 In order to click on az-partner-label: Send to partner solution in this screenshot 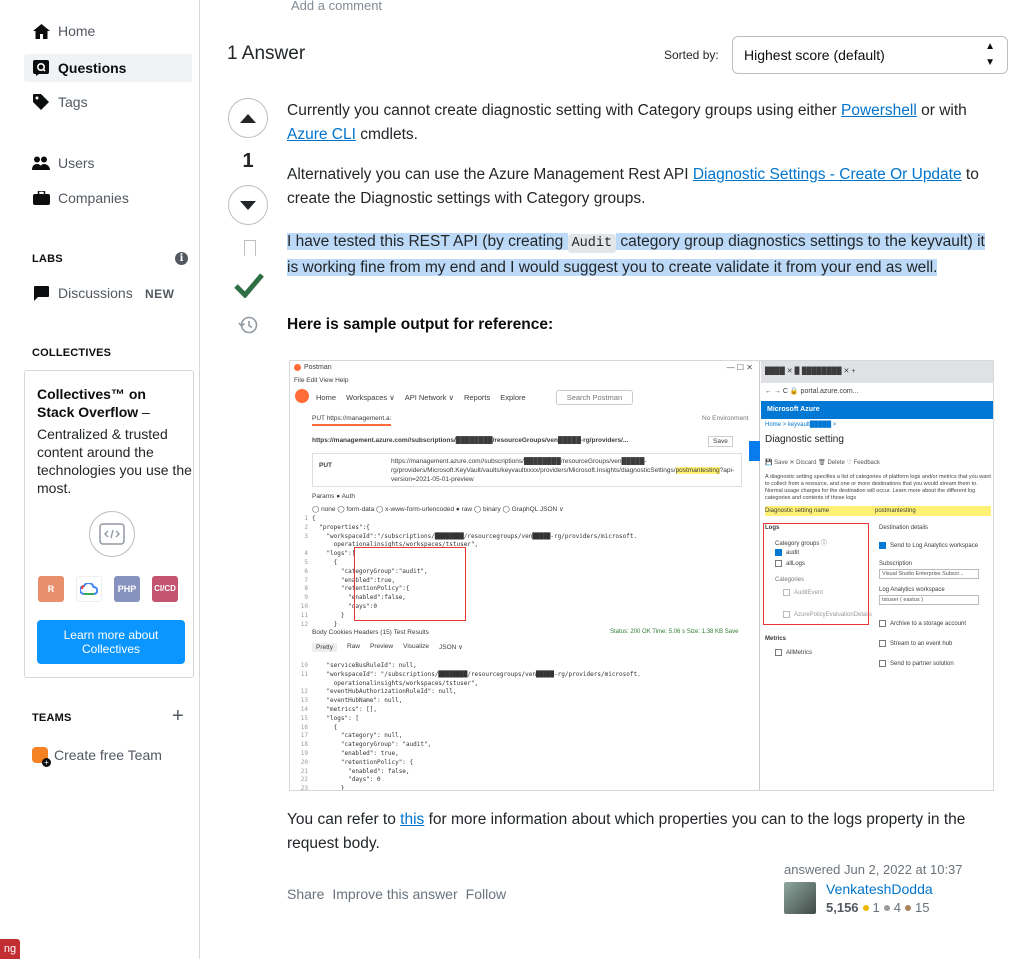, I will do `click(922, 664)`.